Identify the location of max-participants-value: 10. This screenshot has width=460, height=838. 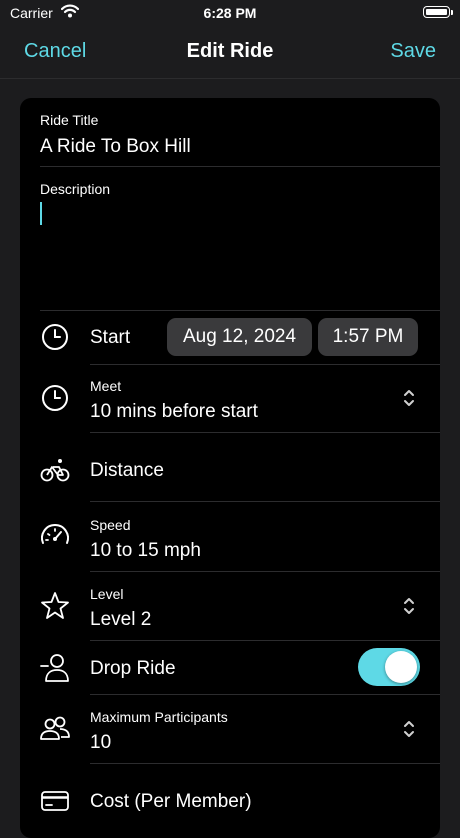
(100, 743).